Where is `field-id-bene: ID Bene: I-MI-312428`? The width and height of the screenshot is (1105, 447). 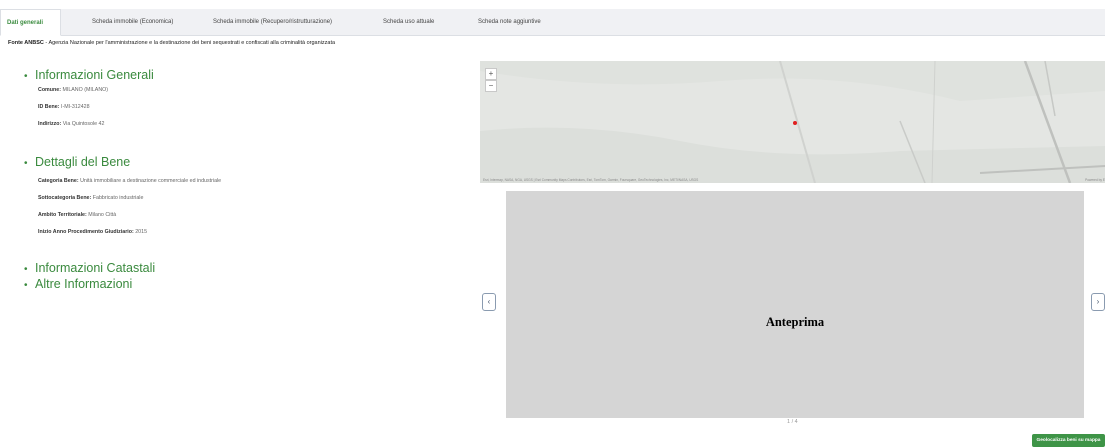
field-id-bene: ID Bene: I-MI-312428 is located at coordinates (64, 107).